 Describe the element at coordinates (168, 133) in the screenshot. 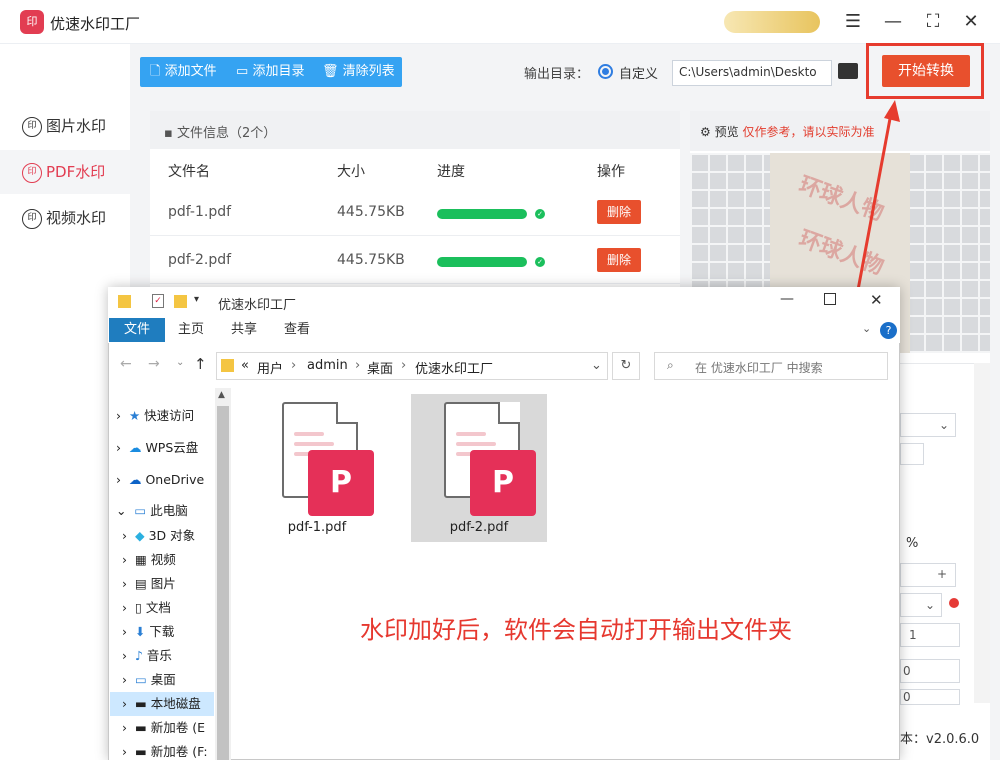

I see `file-info-icon: ▪` at that location.